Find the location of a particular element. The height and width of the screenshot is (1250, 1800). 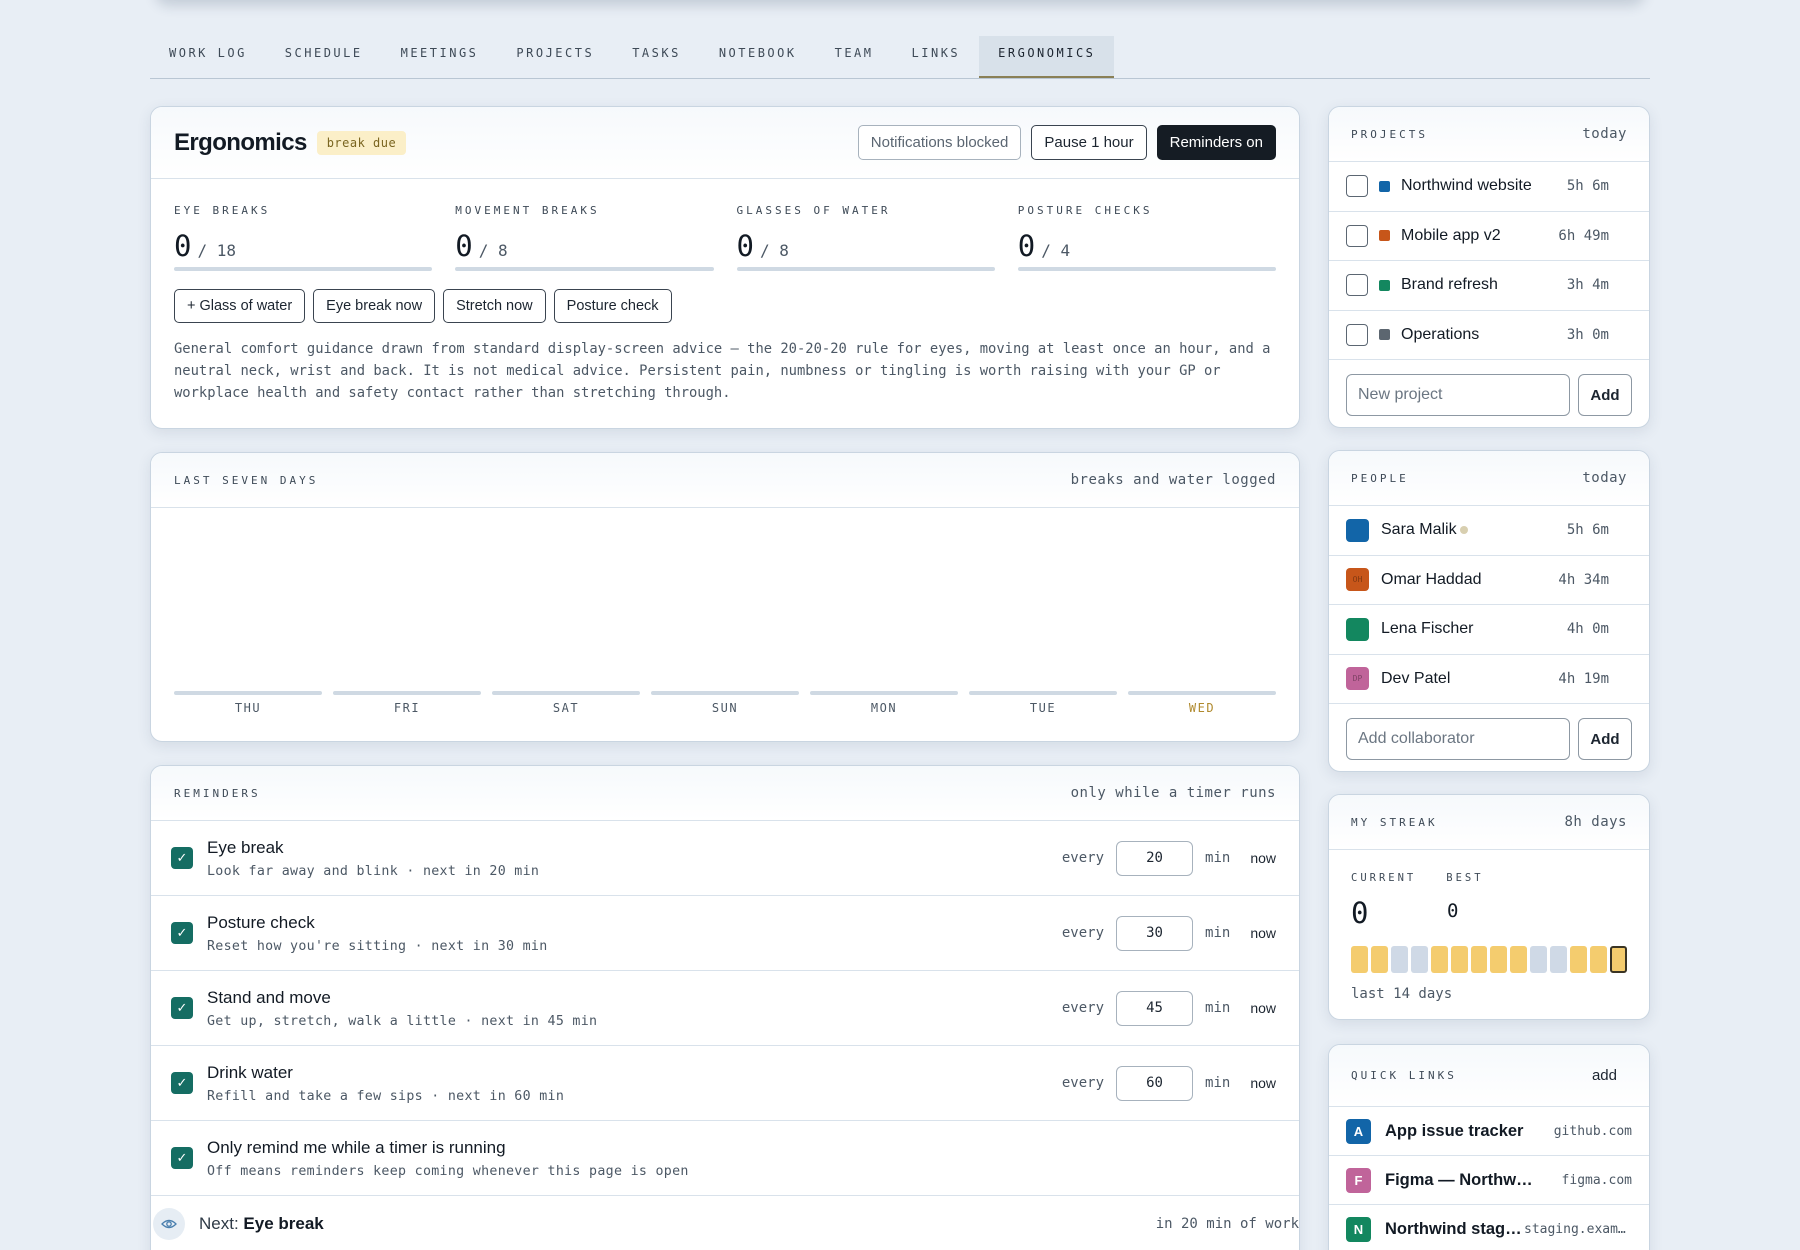

stat-label: EYE BREAKS is located at coordinates (222, 210).